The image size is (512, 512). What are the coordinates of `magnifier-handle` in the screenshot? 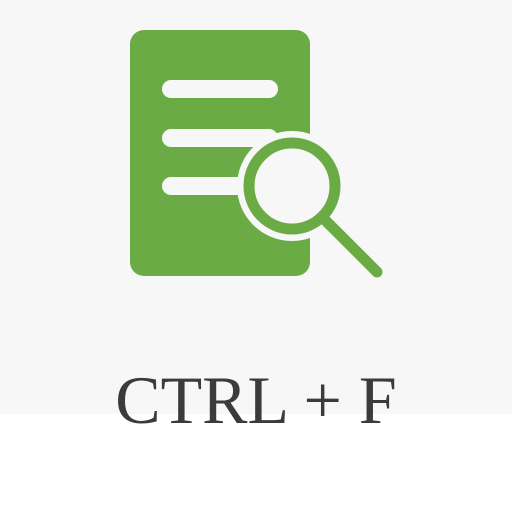 It's located at (350, 245).